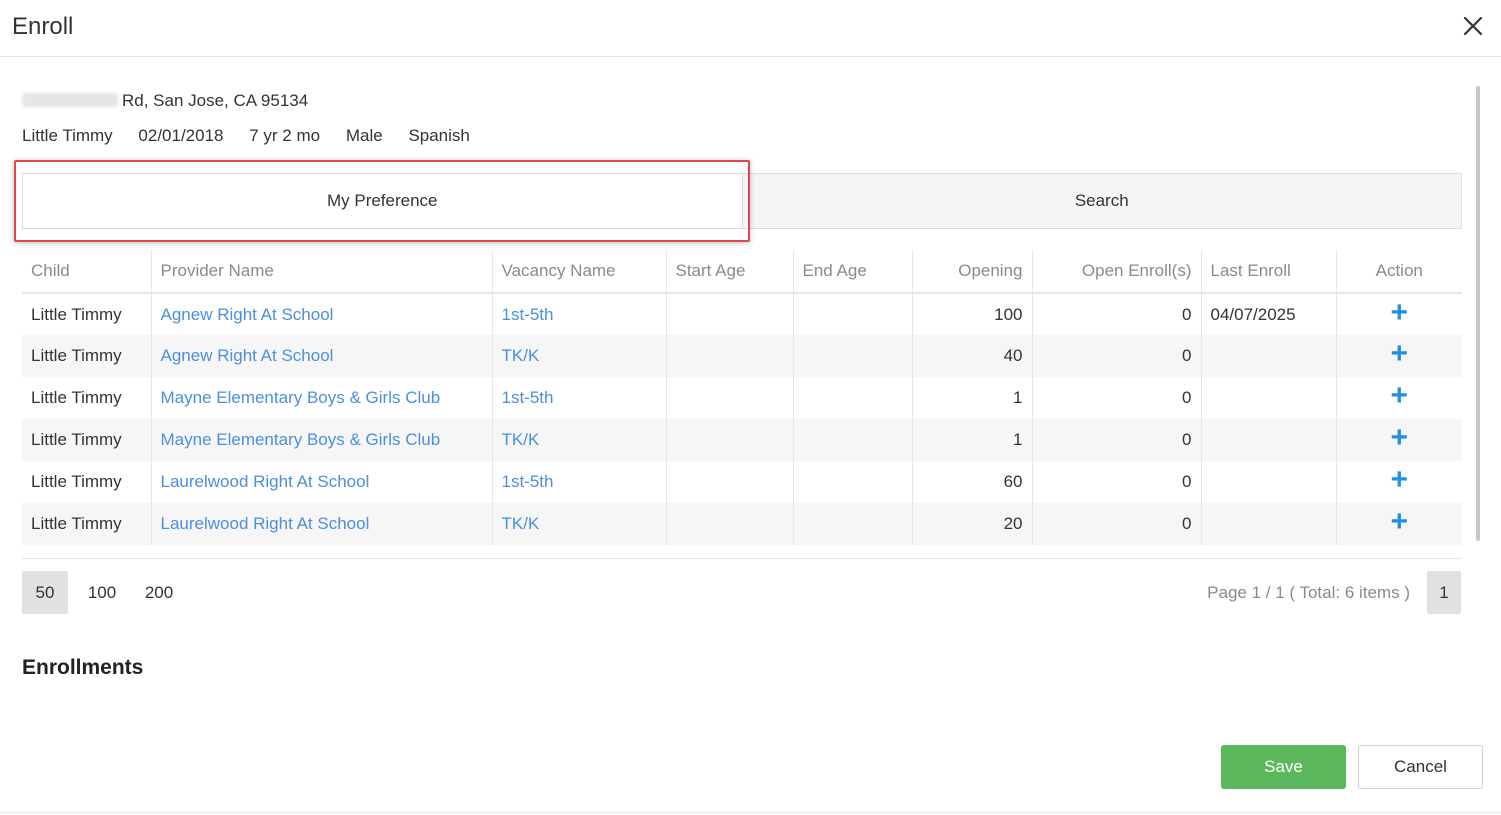 This screenshot has height=815, width=1501. Describe the element at coordinates (1308, 592) in the screenshot. I see `page-info: Page 1 / 1 ( Total: 6 items )` at that location.